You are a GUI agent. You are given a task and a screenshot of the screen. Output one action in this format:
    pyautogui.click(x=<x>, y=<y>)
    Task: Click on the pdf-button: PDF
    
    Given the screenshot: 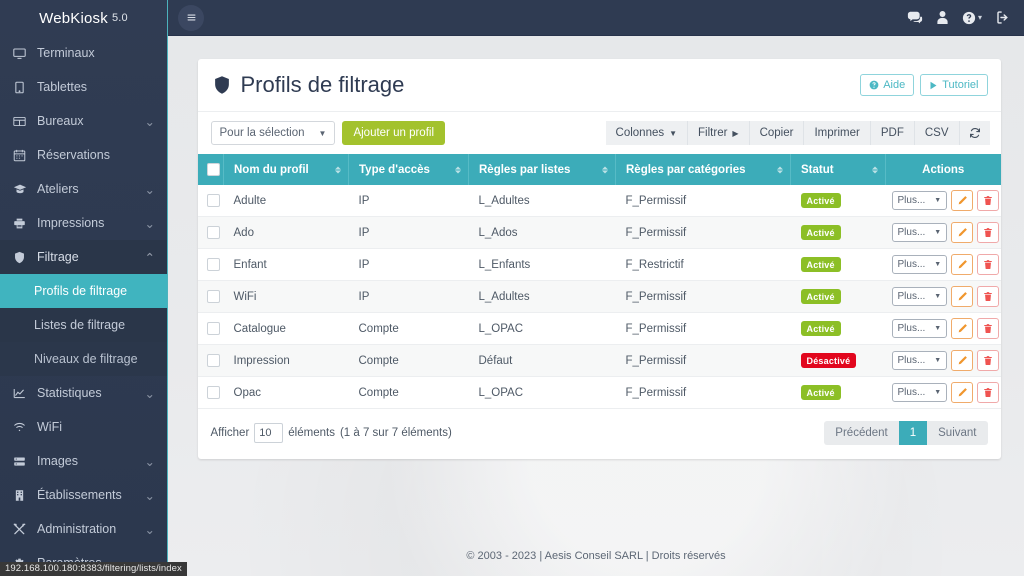 What is the action you would take?
    pyautogui.click(x=892, y=133)
    